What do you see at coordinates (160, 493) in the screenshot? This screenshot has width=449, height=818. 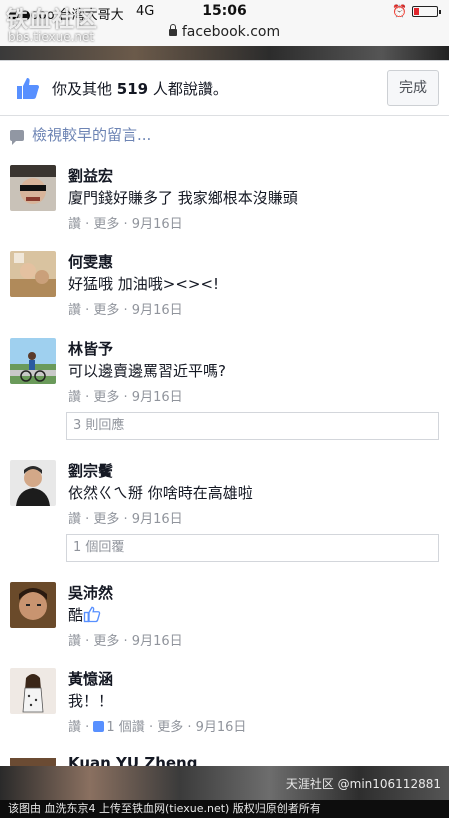 I see `comment-text: 依然ㄍㄟ掰 你啥時在高雄啦` at bounding box center [160, 493].